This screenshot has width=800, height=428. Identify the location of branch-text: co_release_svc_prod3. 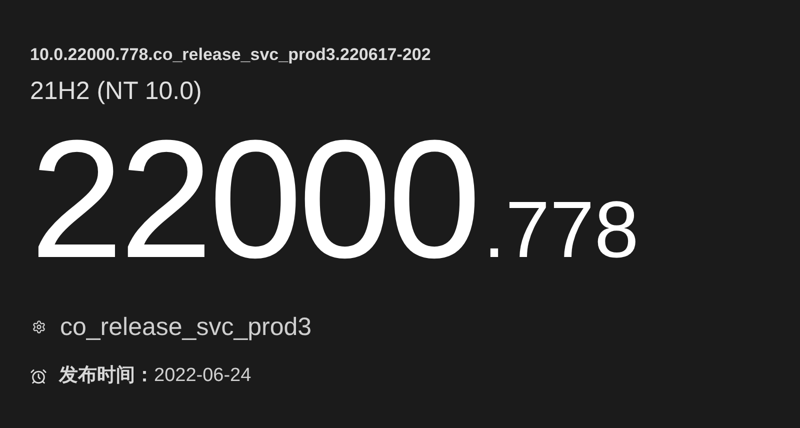
(186, 327).